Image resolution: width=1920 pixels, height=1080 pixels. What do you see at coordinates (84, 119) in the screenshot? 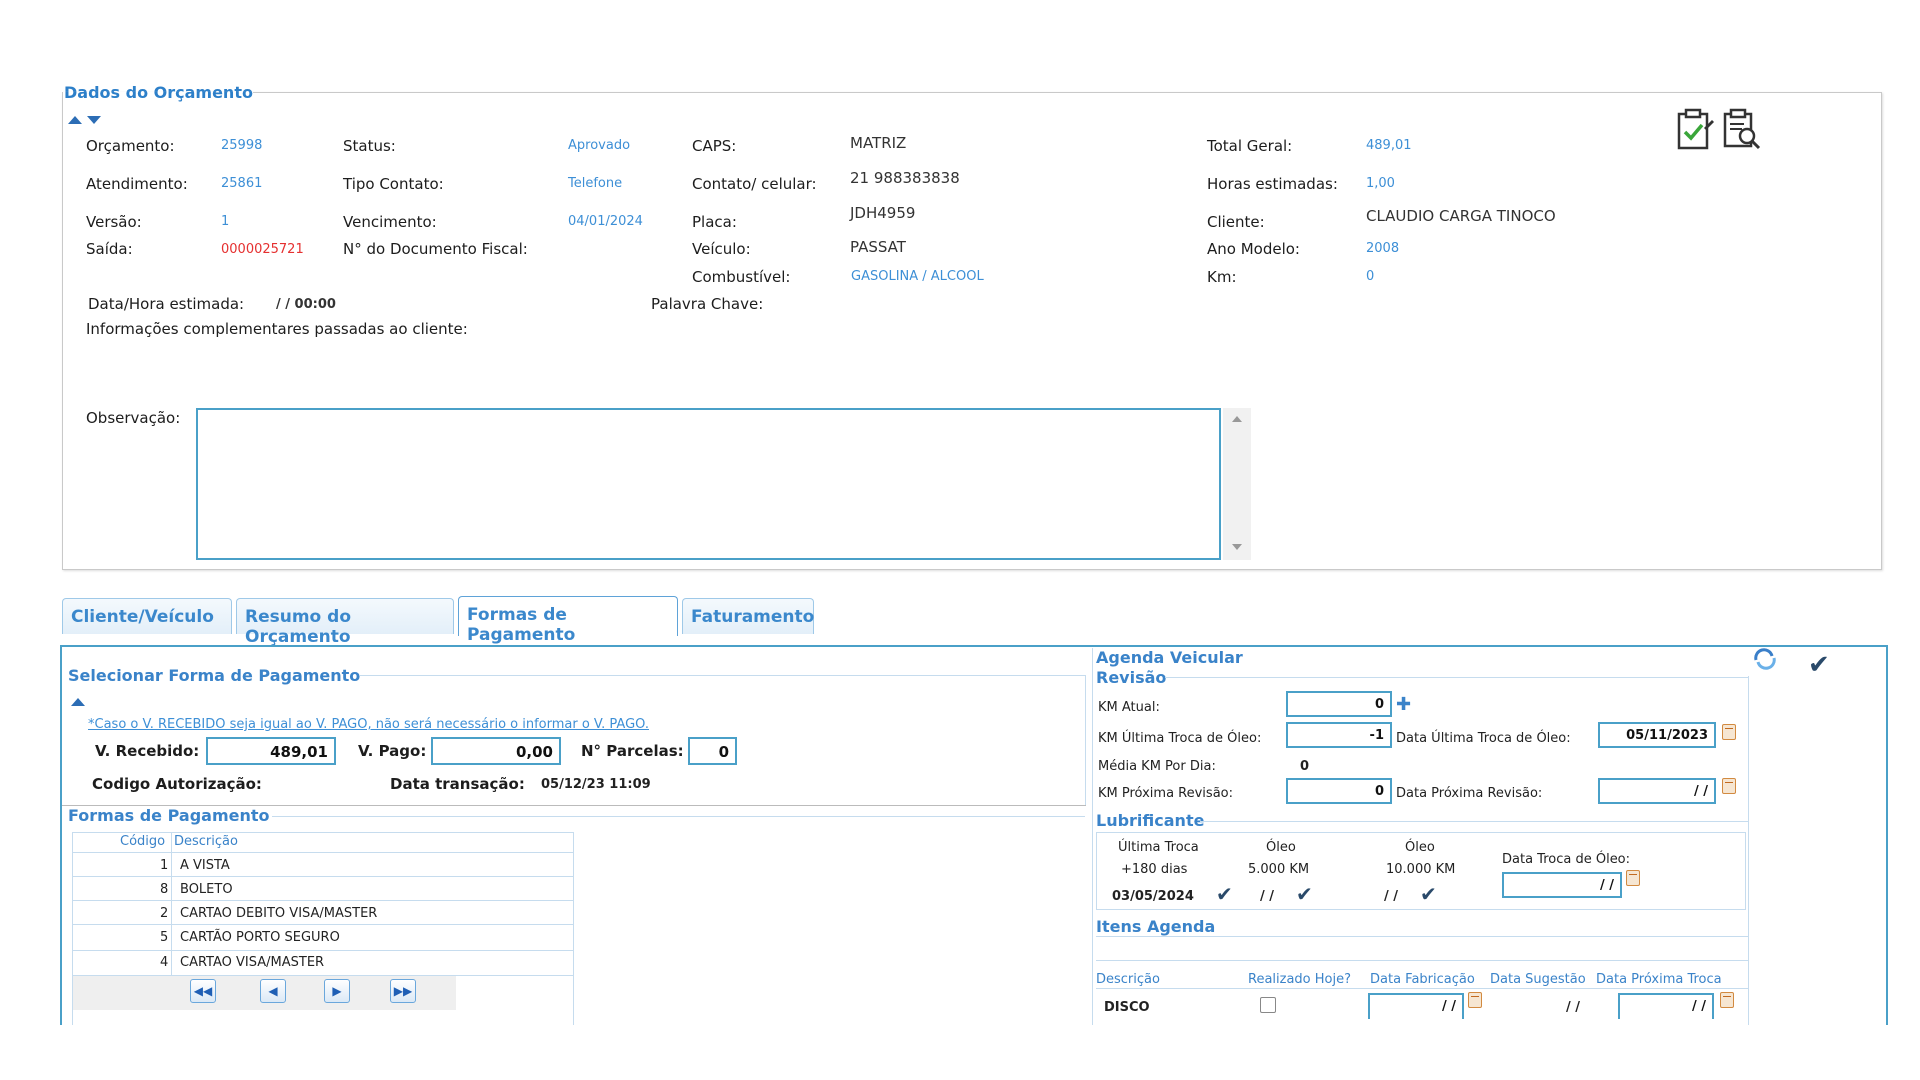
I see `collapse-toggle` at bounding box center [84, 119].